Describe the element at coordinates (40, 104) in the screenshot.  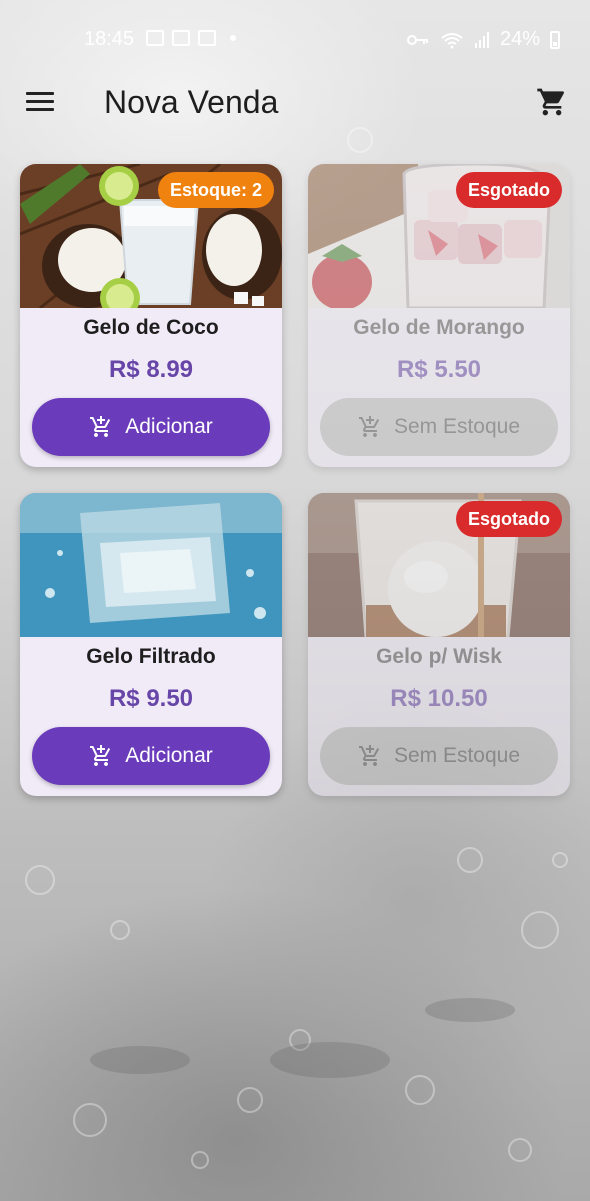
I see `menu-icon` at that location.